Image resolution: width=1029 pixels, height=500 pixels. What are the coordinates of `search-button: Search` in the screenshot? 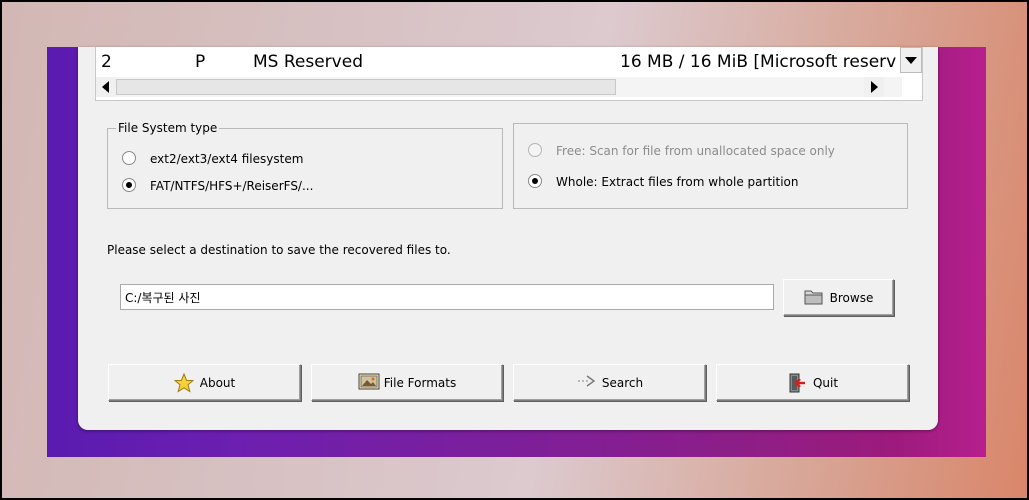 It's located at (609, 382).